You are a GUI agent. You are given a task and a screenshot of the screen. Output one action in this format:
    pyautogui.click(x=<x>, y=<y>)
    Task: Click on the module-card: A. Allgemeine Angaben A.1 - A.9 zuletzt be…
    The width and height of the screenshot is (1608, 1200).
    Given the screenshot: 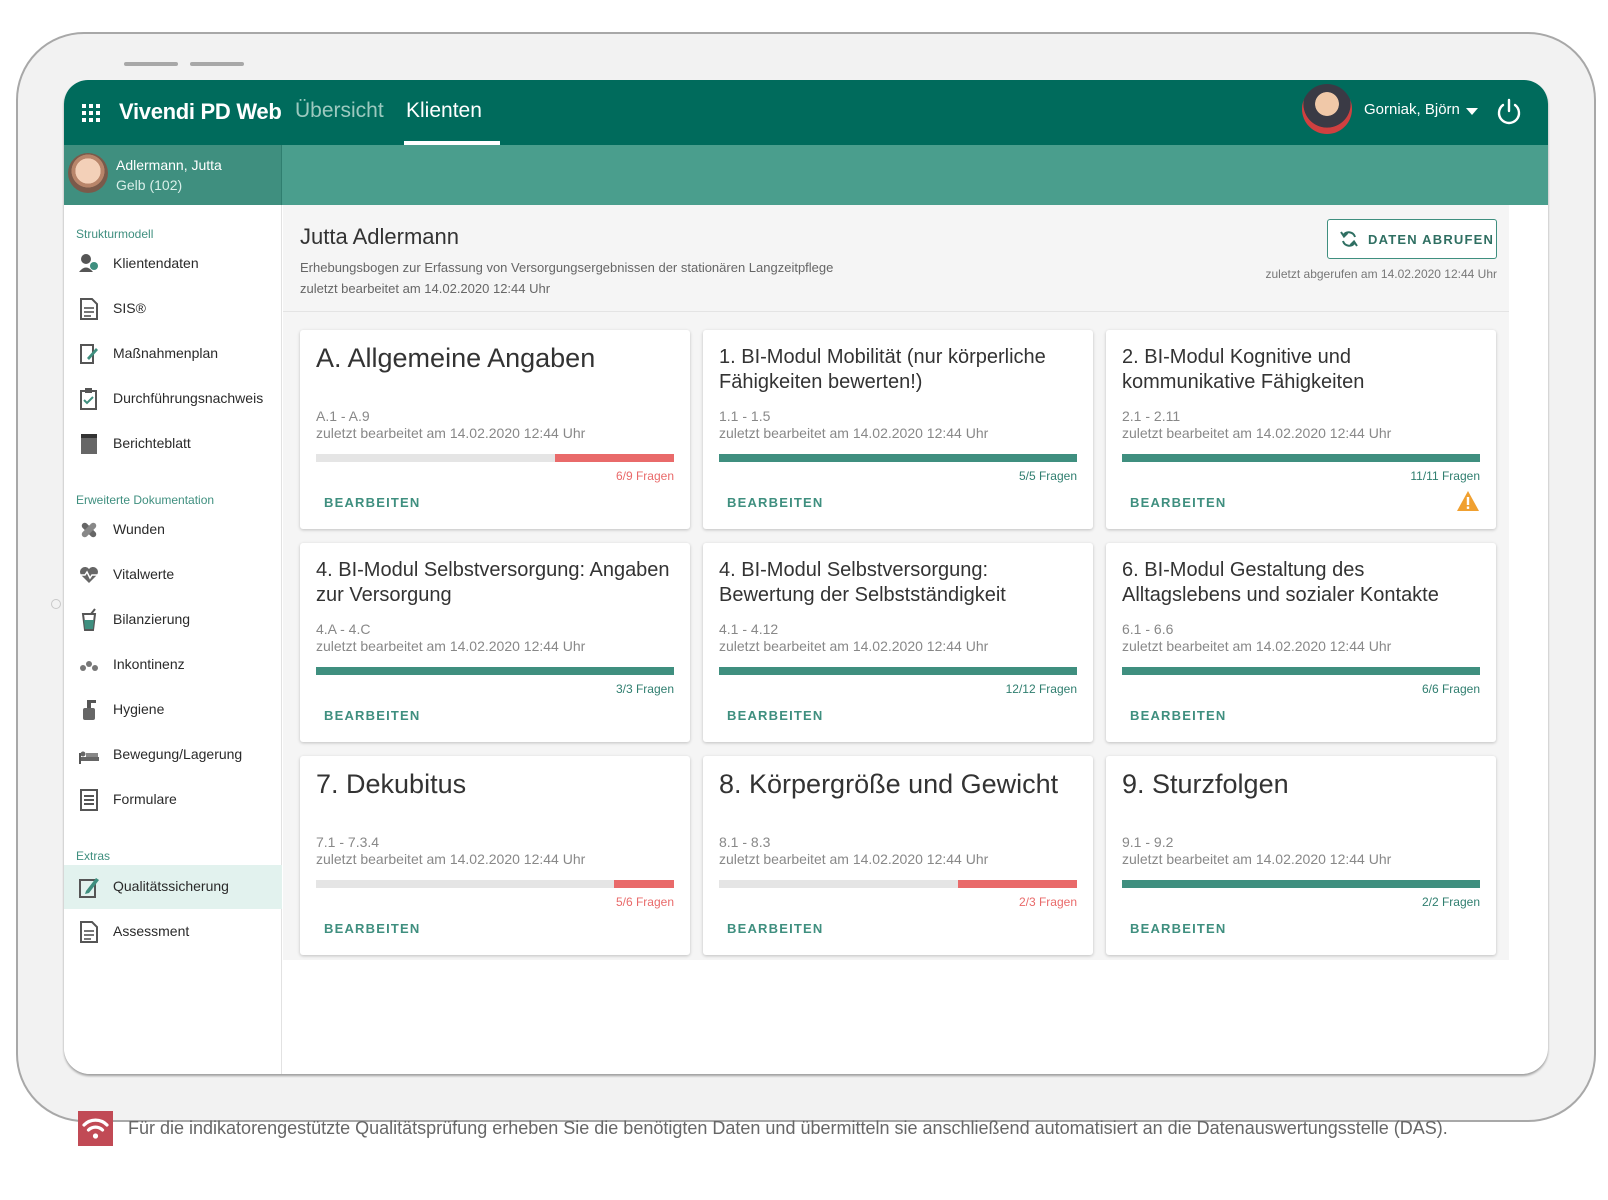 What is the action you would take?
    pyautogui.click(x=495, y=429)
    